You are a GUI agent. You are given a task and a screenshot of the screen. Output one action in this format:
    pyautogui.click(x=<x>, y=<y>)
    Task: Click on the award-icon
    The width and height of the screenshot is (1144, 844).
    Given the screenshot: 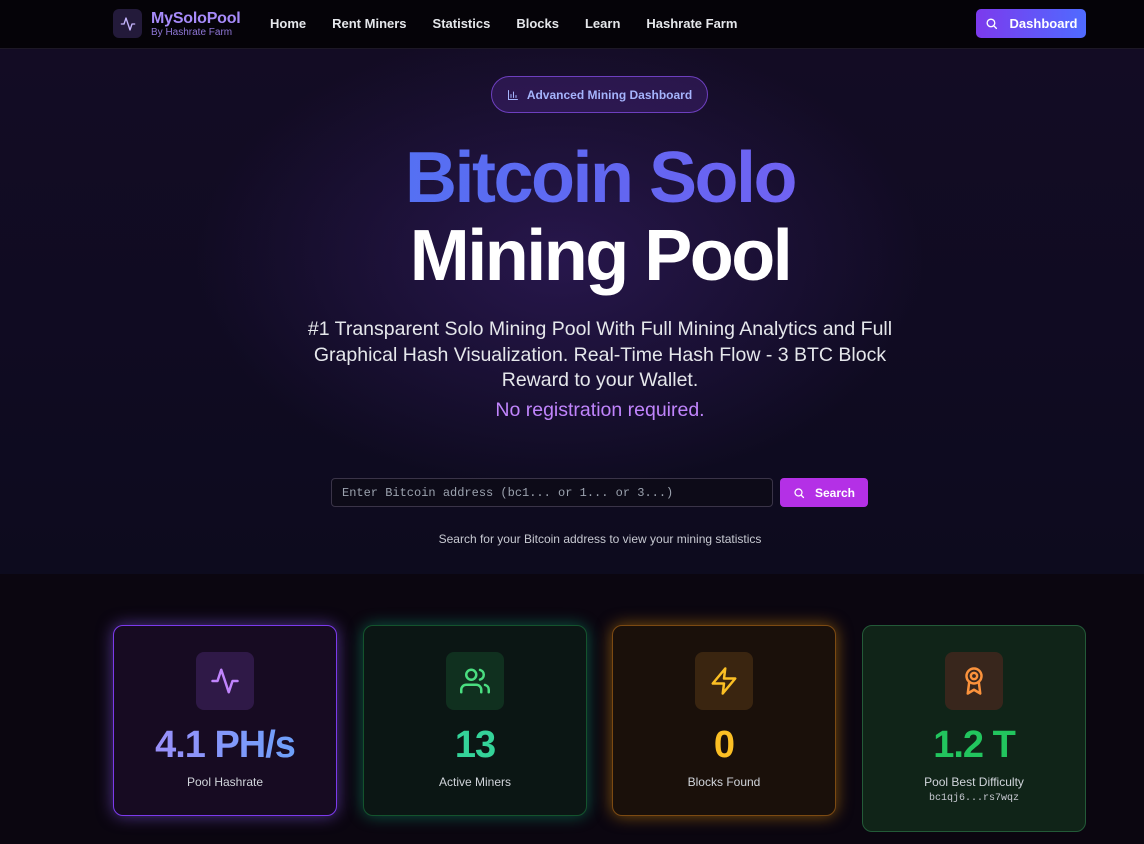 What is the action you would take?
    pyautogui.click(x=974, y=681)
    